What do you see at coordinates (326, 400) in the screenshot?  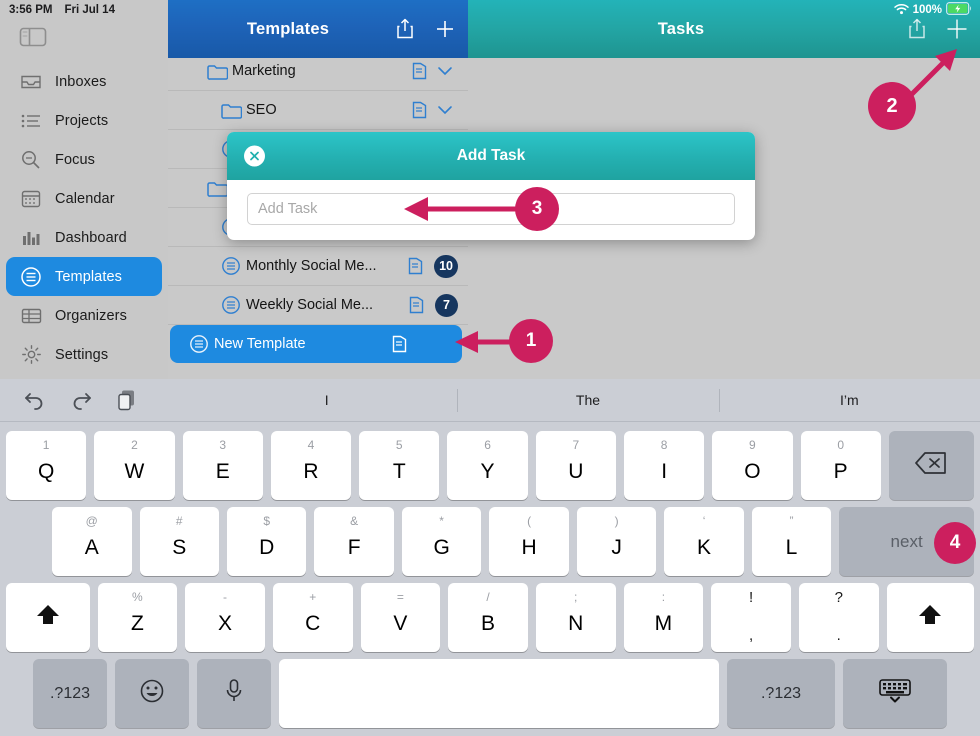 I see `suggestion-item: I` at bounding box center [326, 400].